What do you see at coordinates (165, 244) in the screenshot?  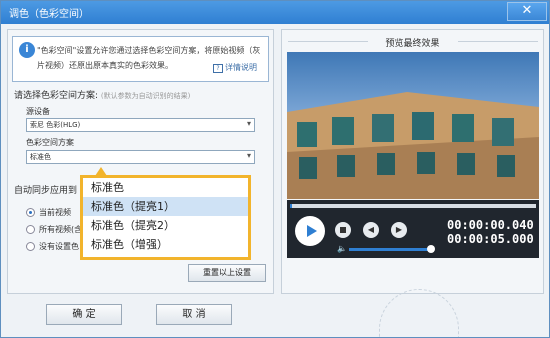 I see `dropdown-option: 标准色（增强）` at bounding box center [165, 244].